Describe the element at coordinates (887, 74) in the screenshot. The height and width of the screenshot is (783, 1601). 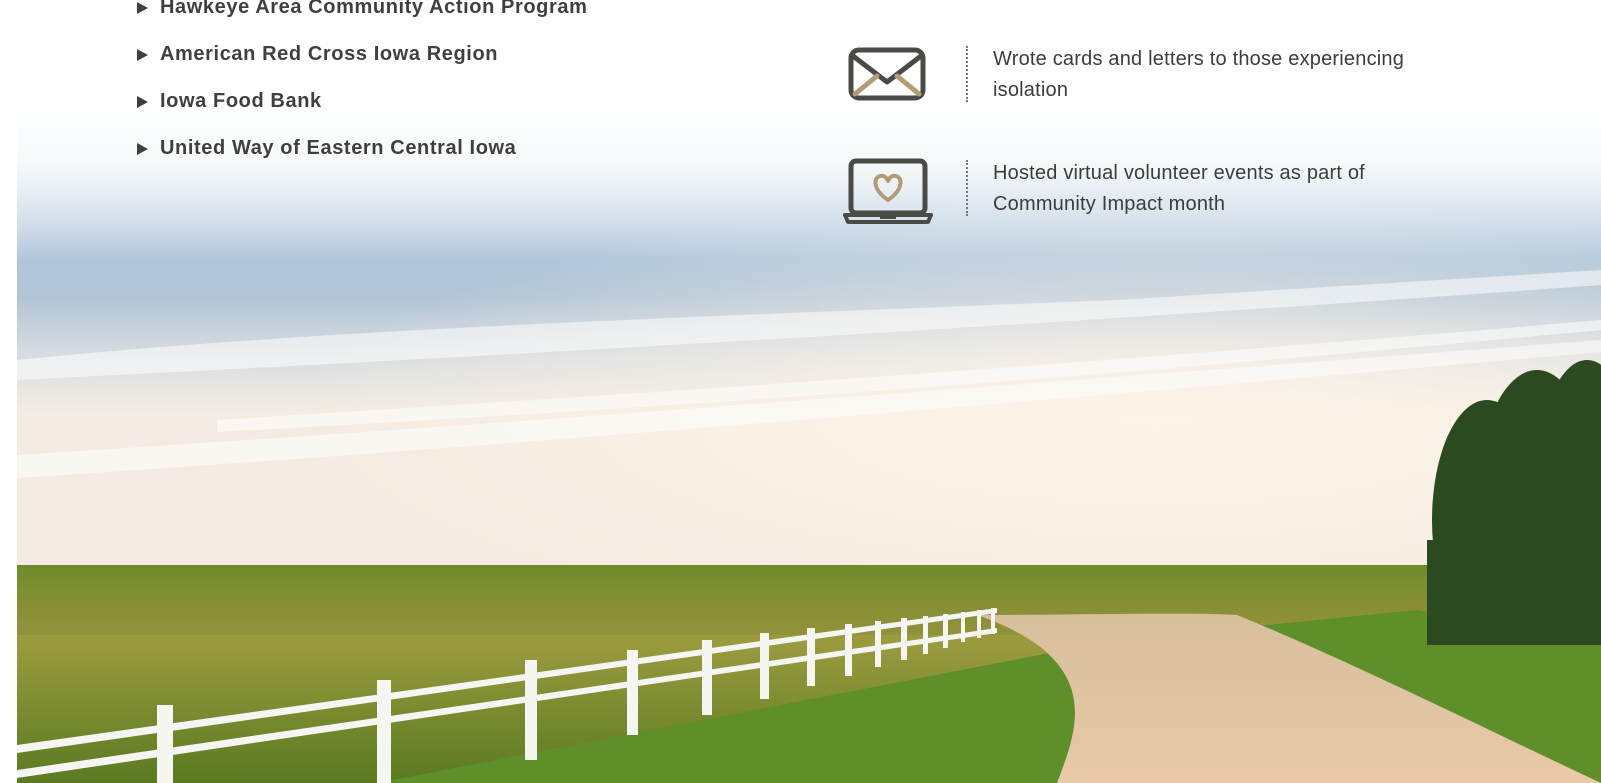
I see `envelope-icon` at that location.